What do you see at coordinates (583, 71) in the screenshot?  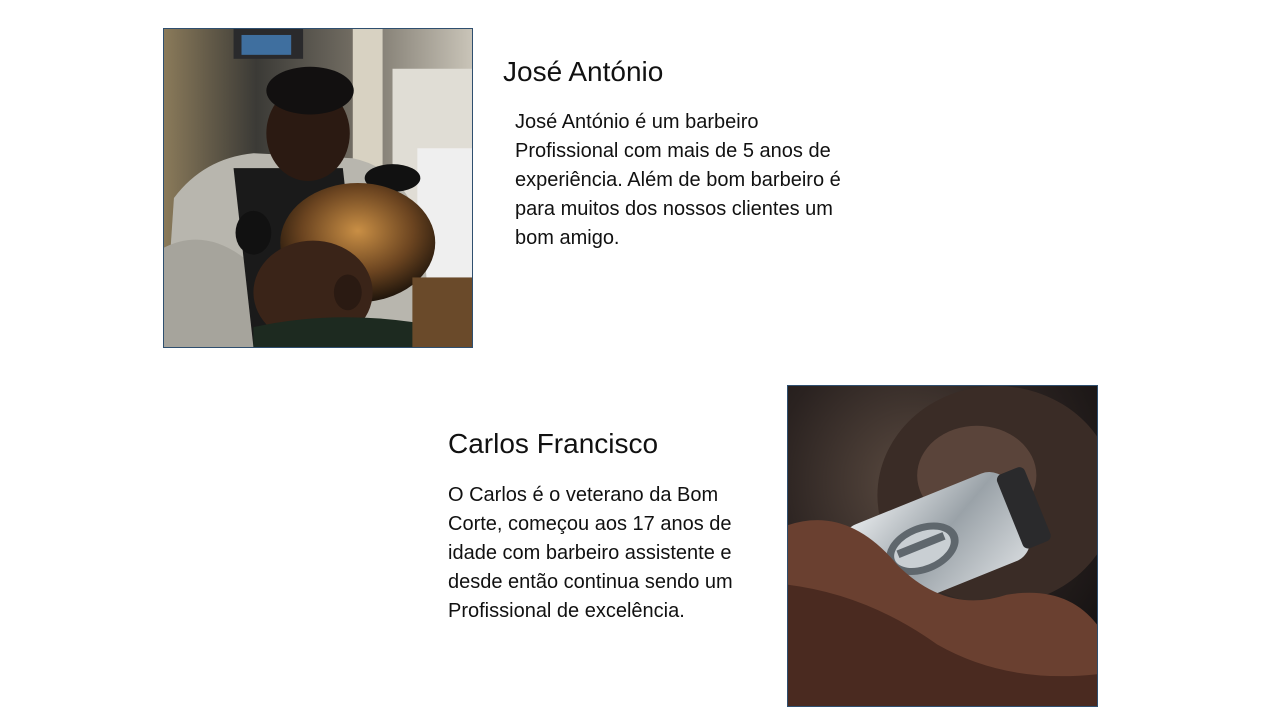 I see `barber-name-jose: José António` at bounding box center [583, 71].